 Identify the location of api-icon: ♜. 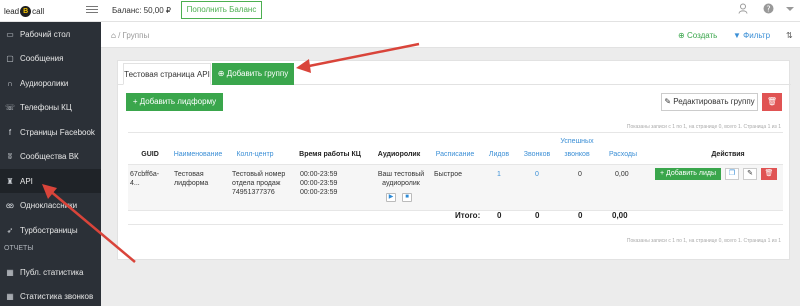
(10, 181).